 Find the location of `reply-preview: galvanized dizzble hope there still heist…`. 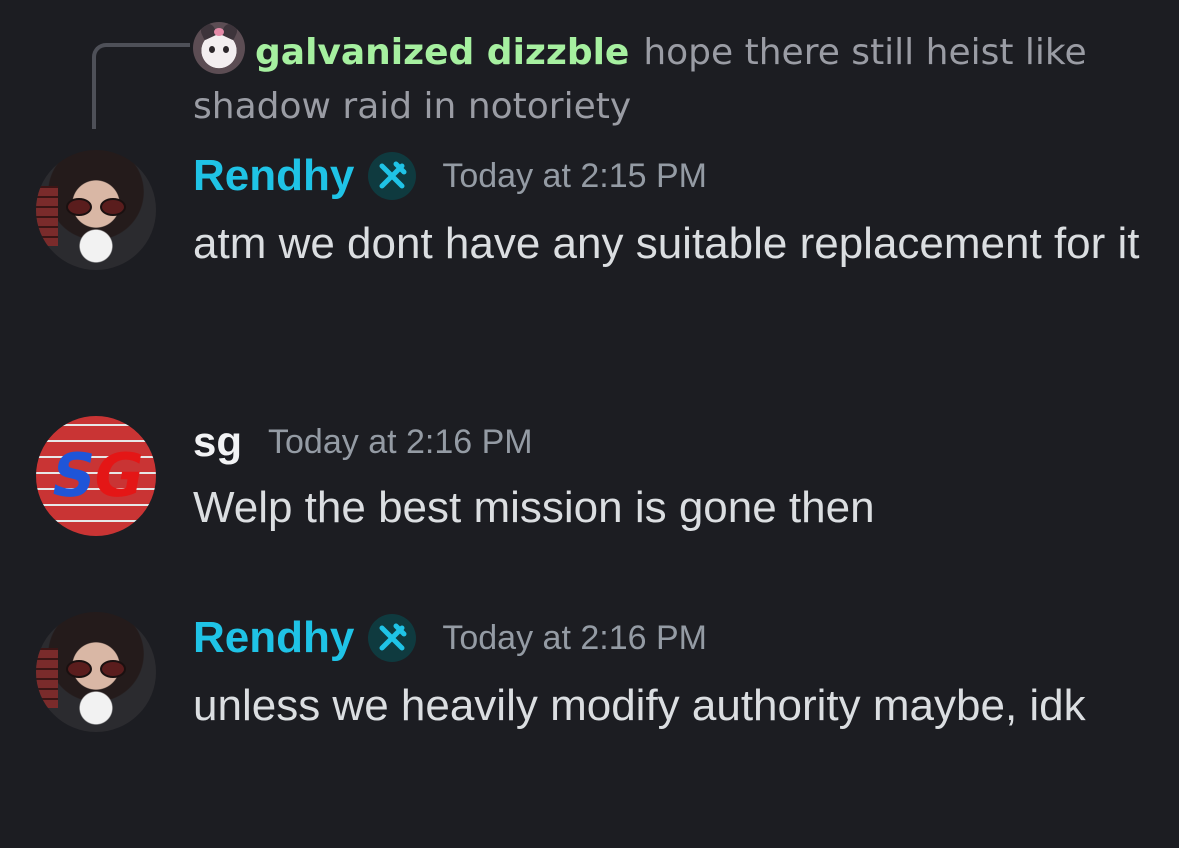

reply-preview: galvanized dizzble hope there still heist… is located at coordinates (673, 78).